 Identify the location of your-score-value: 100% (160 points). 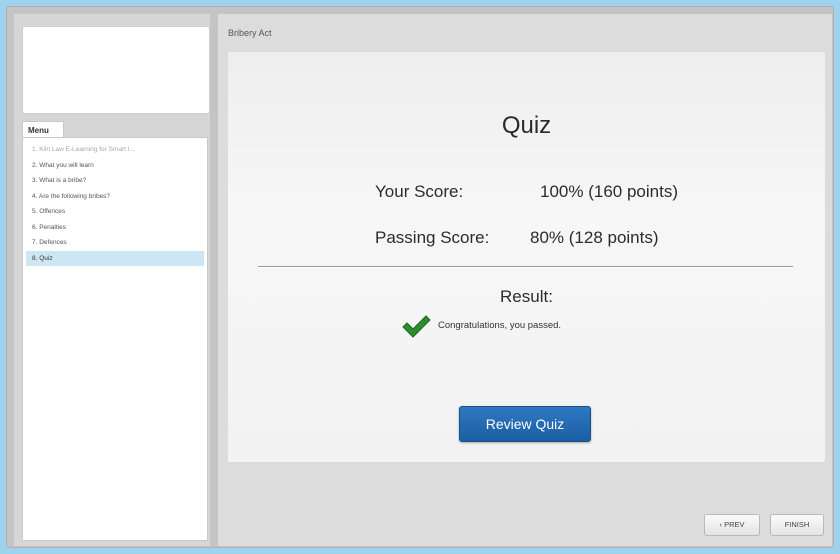
(609, 191).